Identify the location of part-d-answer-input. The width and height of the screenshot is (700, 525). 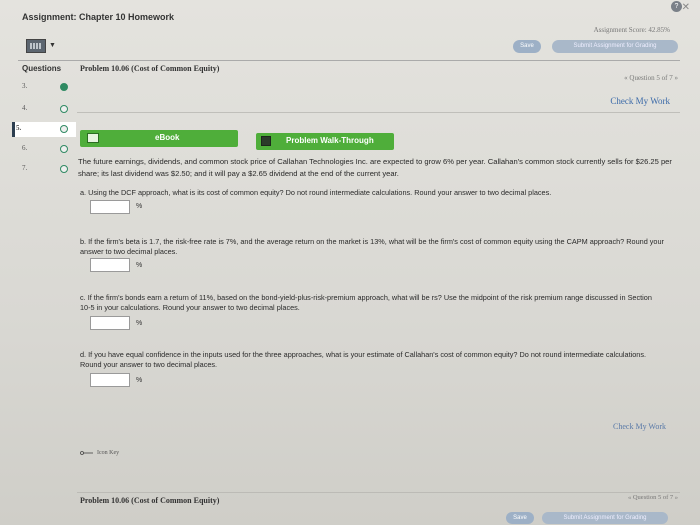
(110, 380).